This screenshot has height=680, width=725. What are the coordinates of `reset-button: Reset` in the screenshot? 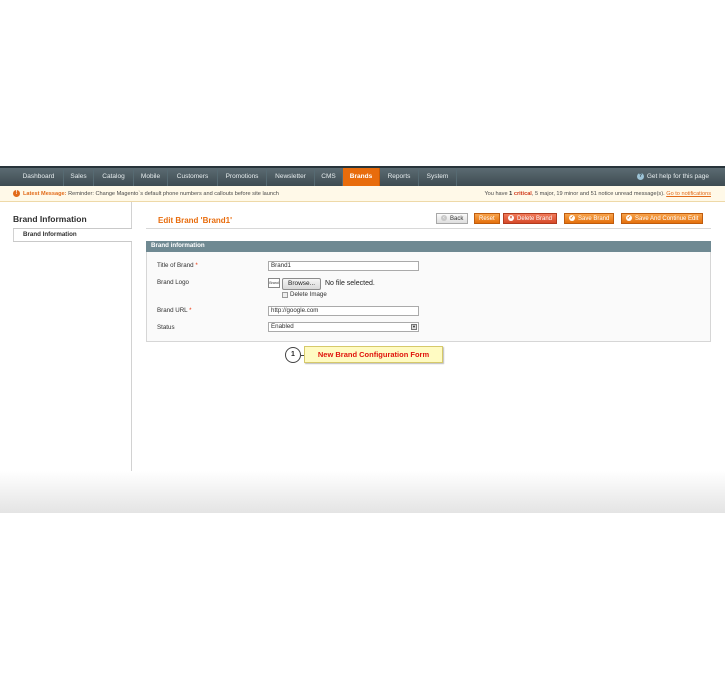 It's located at (487, 218).